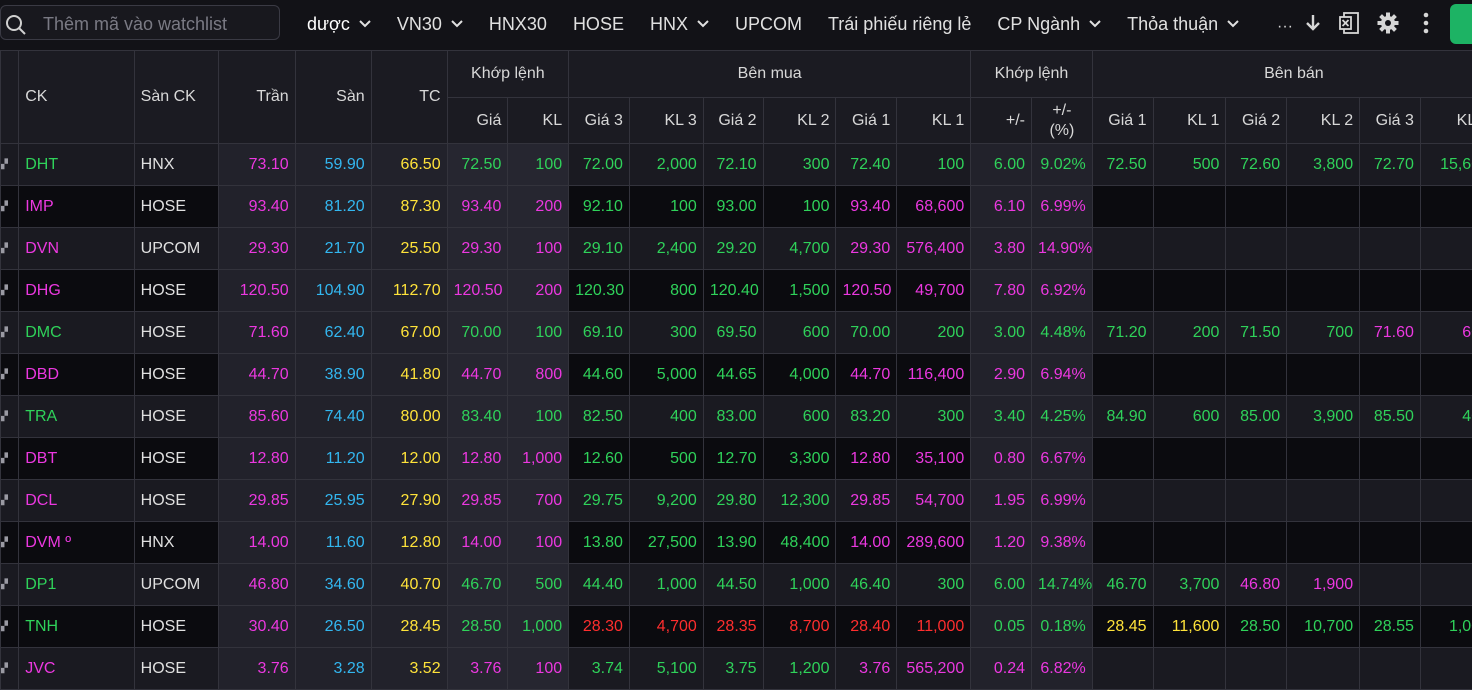 Image resolution: width=1472 pixels, height=690 pixels. Describe the element at coordinates (76, 585) in the screenshot. I see `symbol-cell: DP1` at that location.